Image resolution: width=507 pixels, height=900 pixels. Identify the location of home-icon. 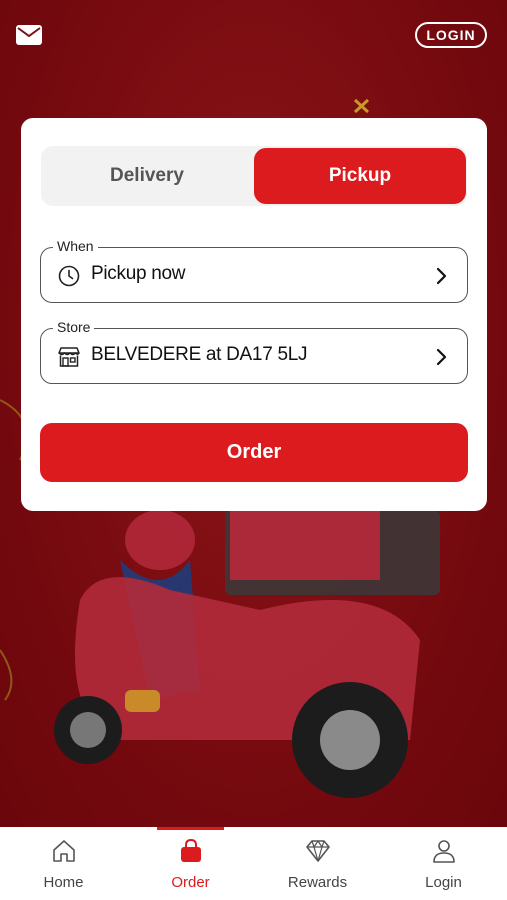
(63, 851).